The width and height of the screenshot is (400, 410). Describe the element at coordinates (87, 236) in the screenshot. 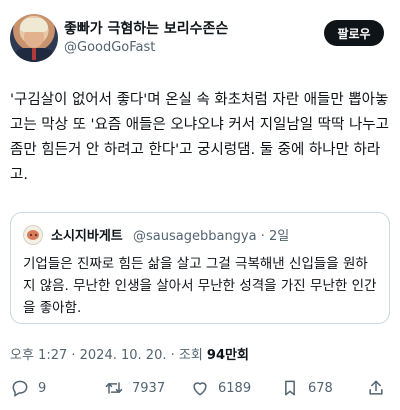

I see `quote-author-name: 소시지바게트` at that location.